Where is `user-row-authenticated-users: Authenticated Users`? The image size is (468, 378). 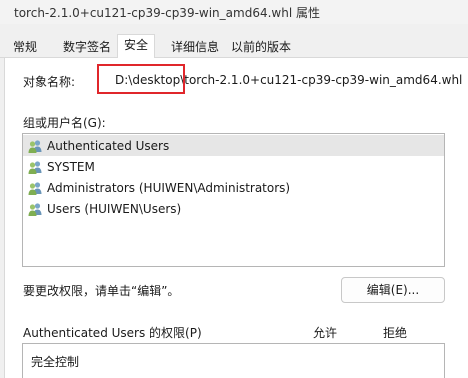 user-row-authenticated-users: Authenticated Users is located at coordinates (233, 145).